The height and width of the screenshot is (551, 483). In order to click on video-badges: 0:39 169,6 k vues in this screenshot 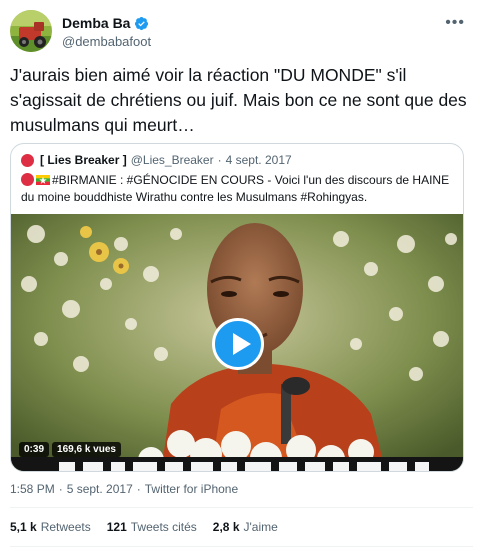, I will do `click(70, 449)`.